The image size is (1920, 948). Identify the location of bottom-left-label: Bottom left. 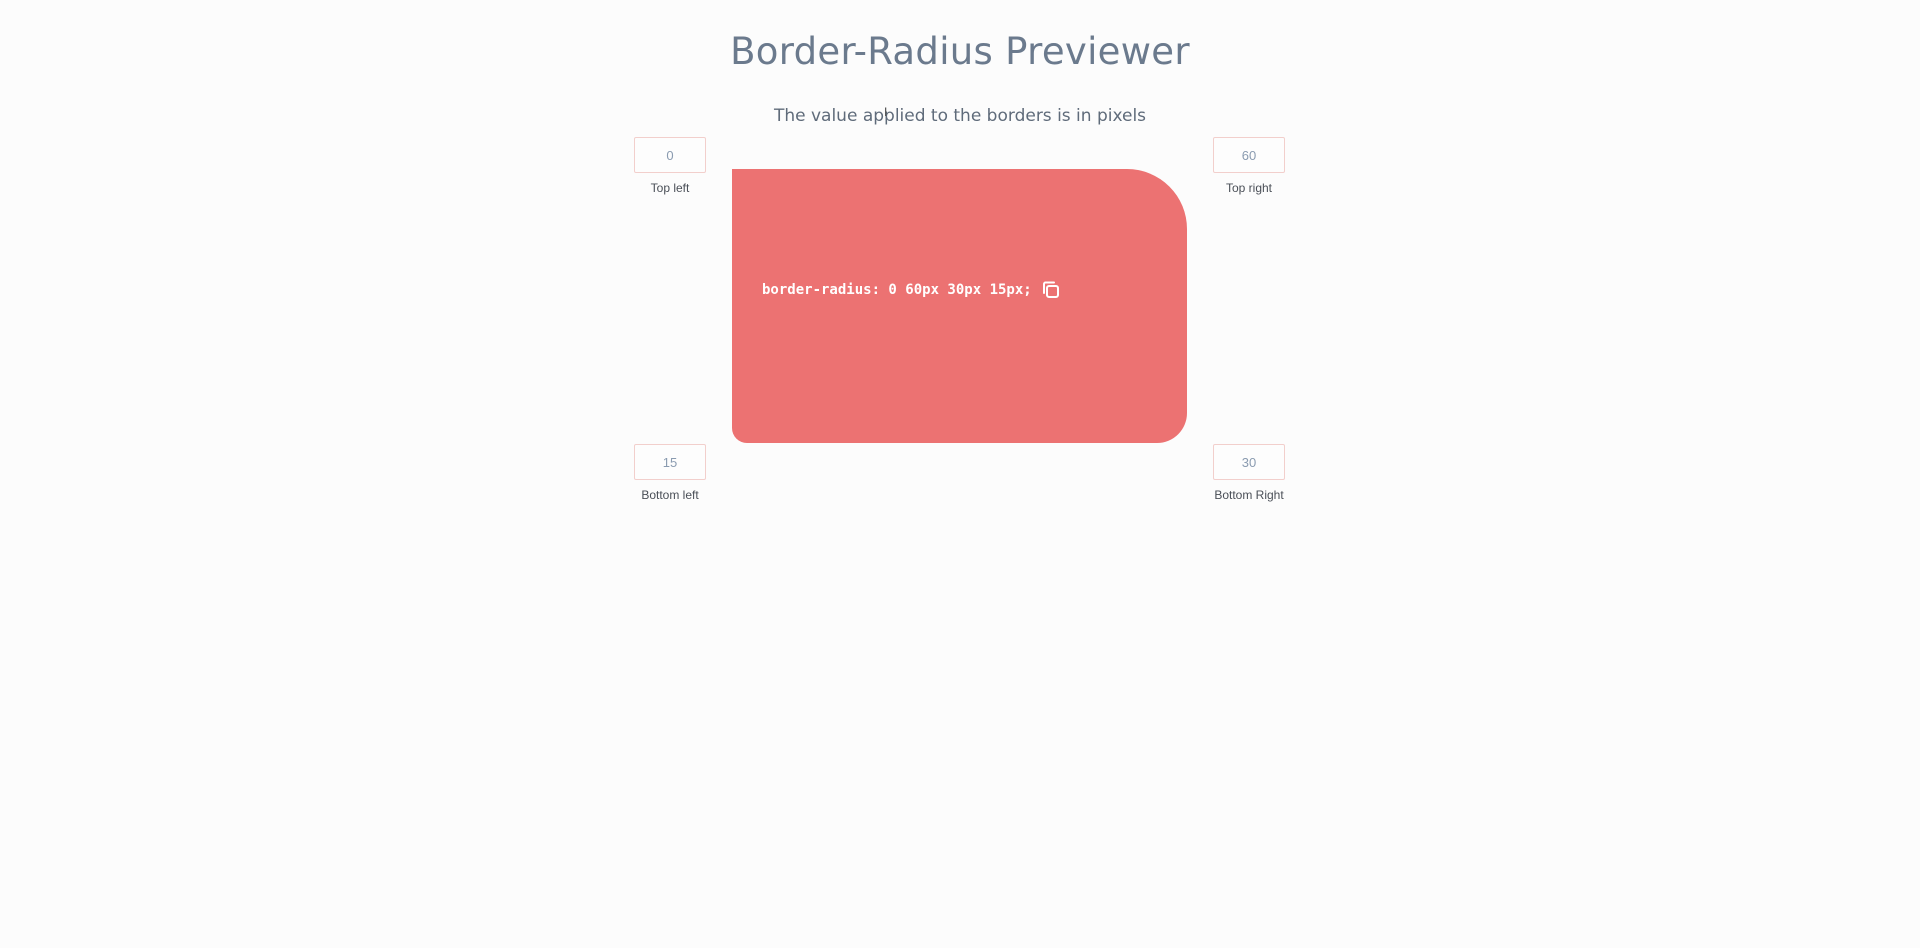
(670, 495).